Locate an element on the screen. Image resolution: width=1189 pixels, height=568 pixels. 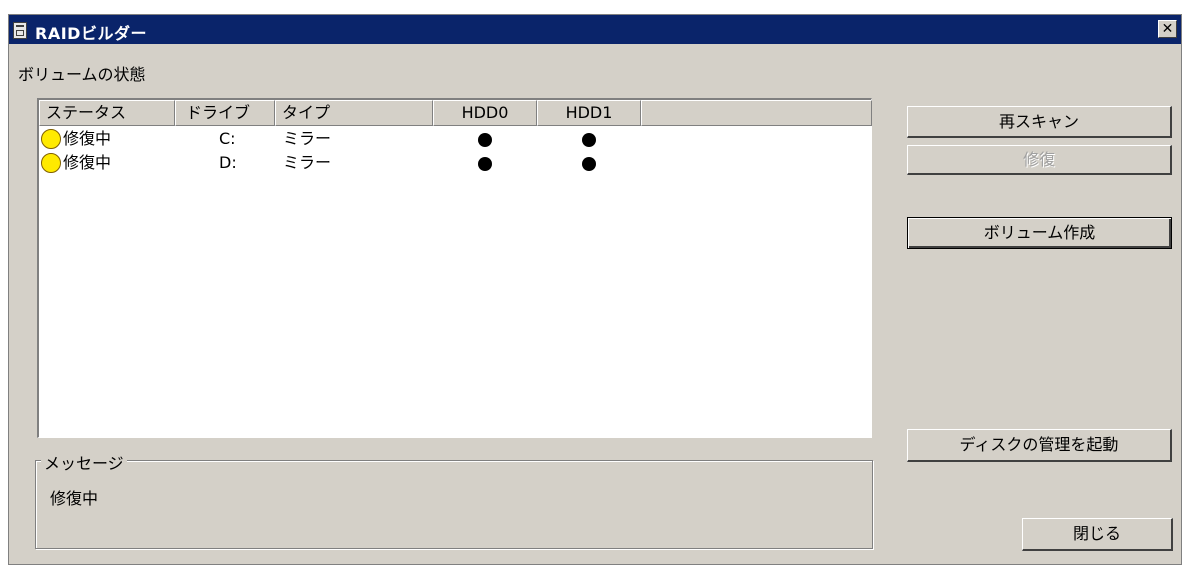
list-header: ステータス ドライブ タイプ HDD0 HDD1 is located at coordinates (455, 113).